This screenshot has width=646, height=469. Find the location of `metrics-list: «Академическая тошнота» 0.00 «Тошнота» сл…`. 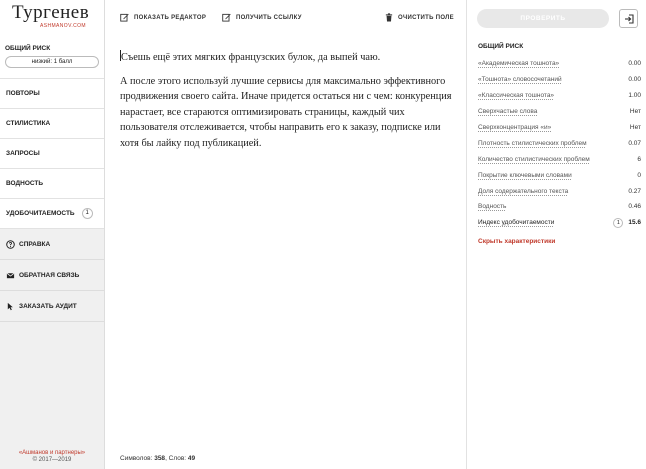

metrics-list: «Академическая тошнота» 0.00 «Тошнота» сл… is located at coordinates (559, 143).